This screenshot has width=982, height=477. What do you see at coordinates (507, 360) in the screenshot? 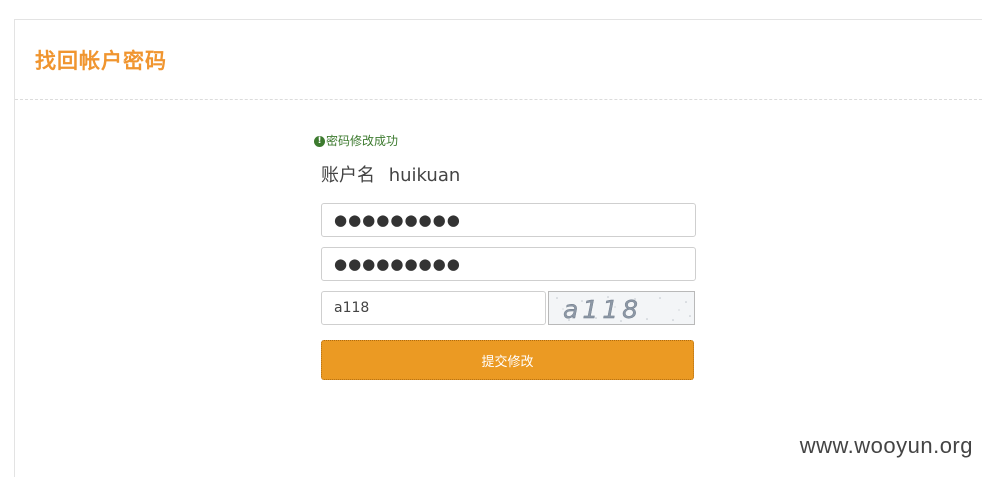
I see `submit-button: 提交修改` at bounding box center [507, 360].